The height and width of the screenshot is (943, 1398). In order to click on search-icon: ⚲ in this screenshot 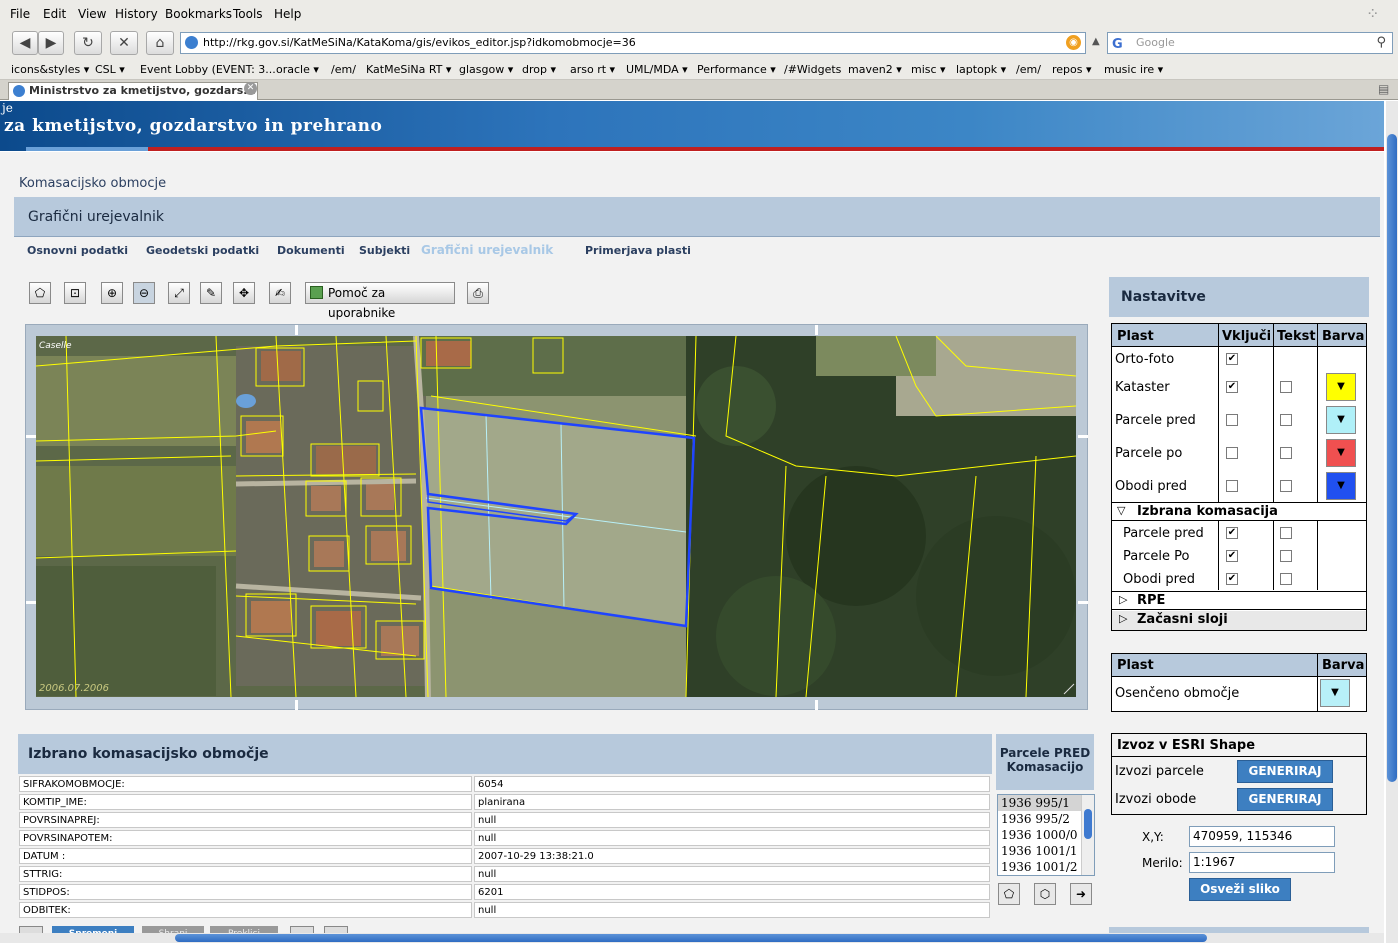, I will do `click(1381, 43)`.